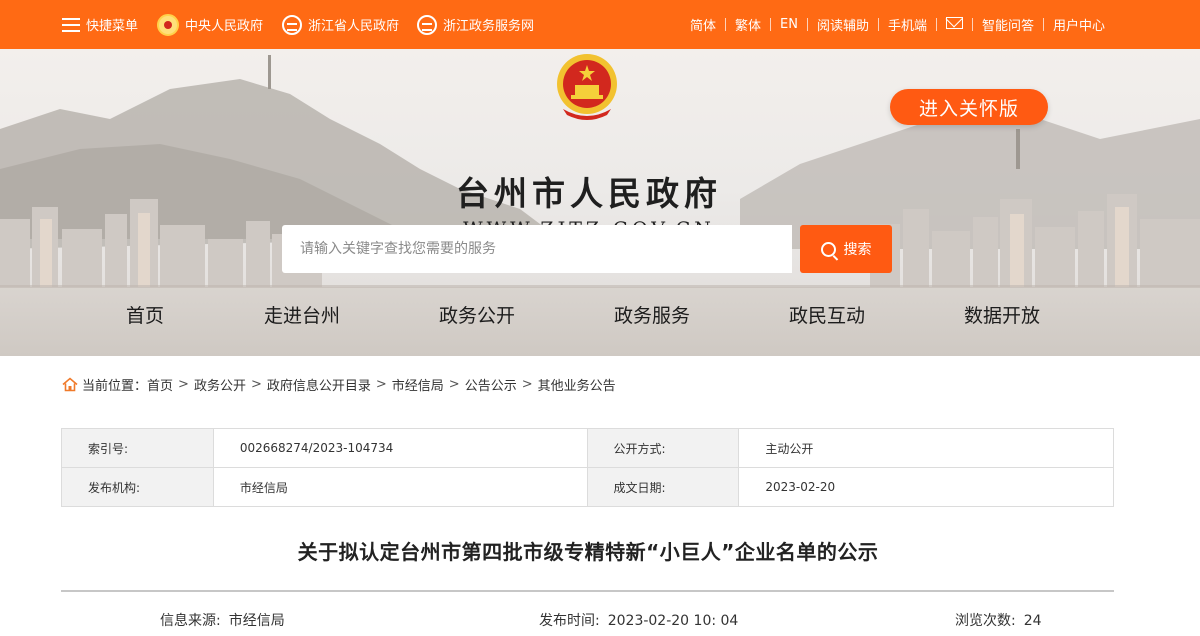  What do you see at coordinates (137, 448) in the screenshot?
I see `index-number-label: 索引号:` at bounding box center [137, 448].